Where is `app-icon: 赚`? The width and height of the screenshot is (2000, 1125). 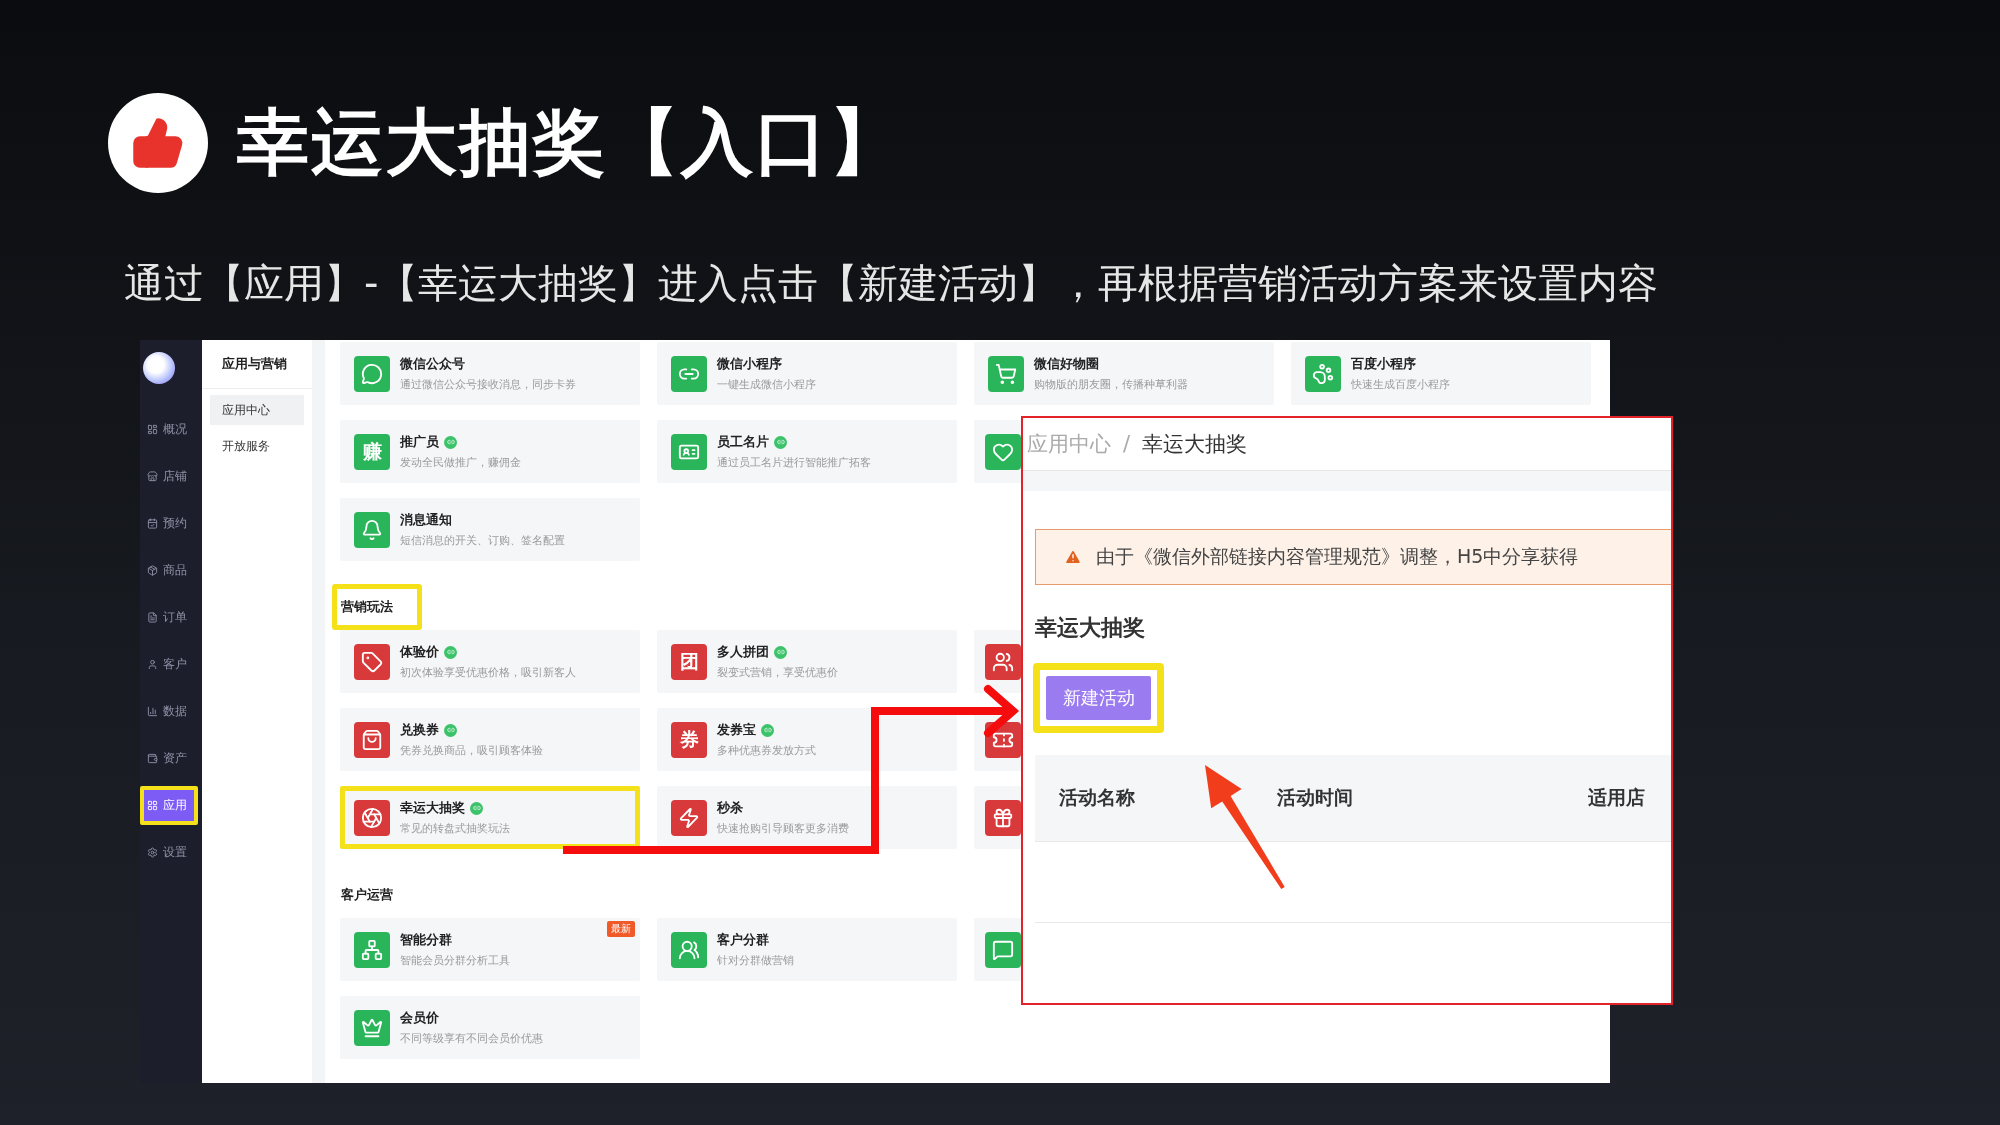 app-icon: 赚 is located at coordinates (372, 451).